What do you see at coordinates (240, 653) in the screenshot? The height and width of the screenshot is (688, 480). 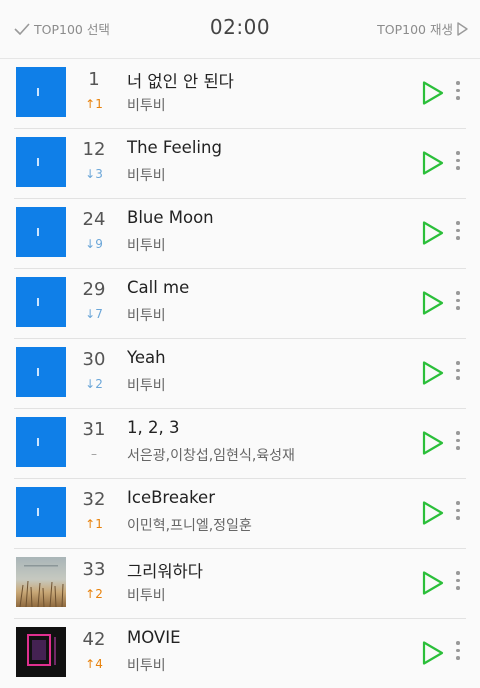 I see `song-row: 42 ↑4 MOVIE 비투비` at bounding box center [240, 653].